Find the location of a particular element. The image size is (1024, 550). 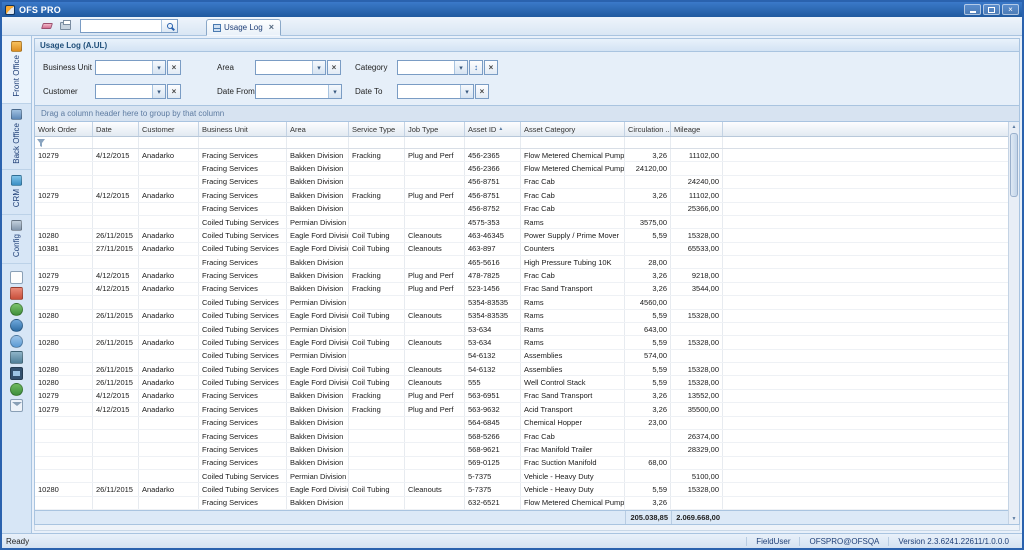

start-icon is located at coordinates (16, 309).